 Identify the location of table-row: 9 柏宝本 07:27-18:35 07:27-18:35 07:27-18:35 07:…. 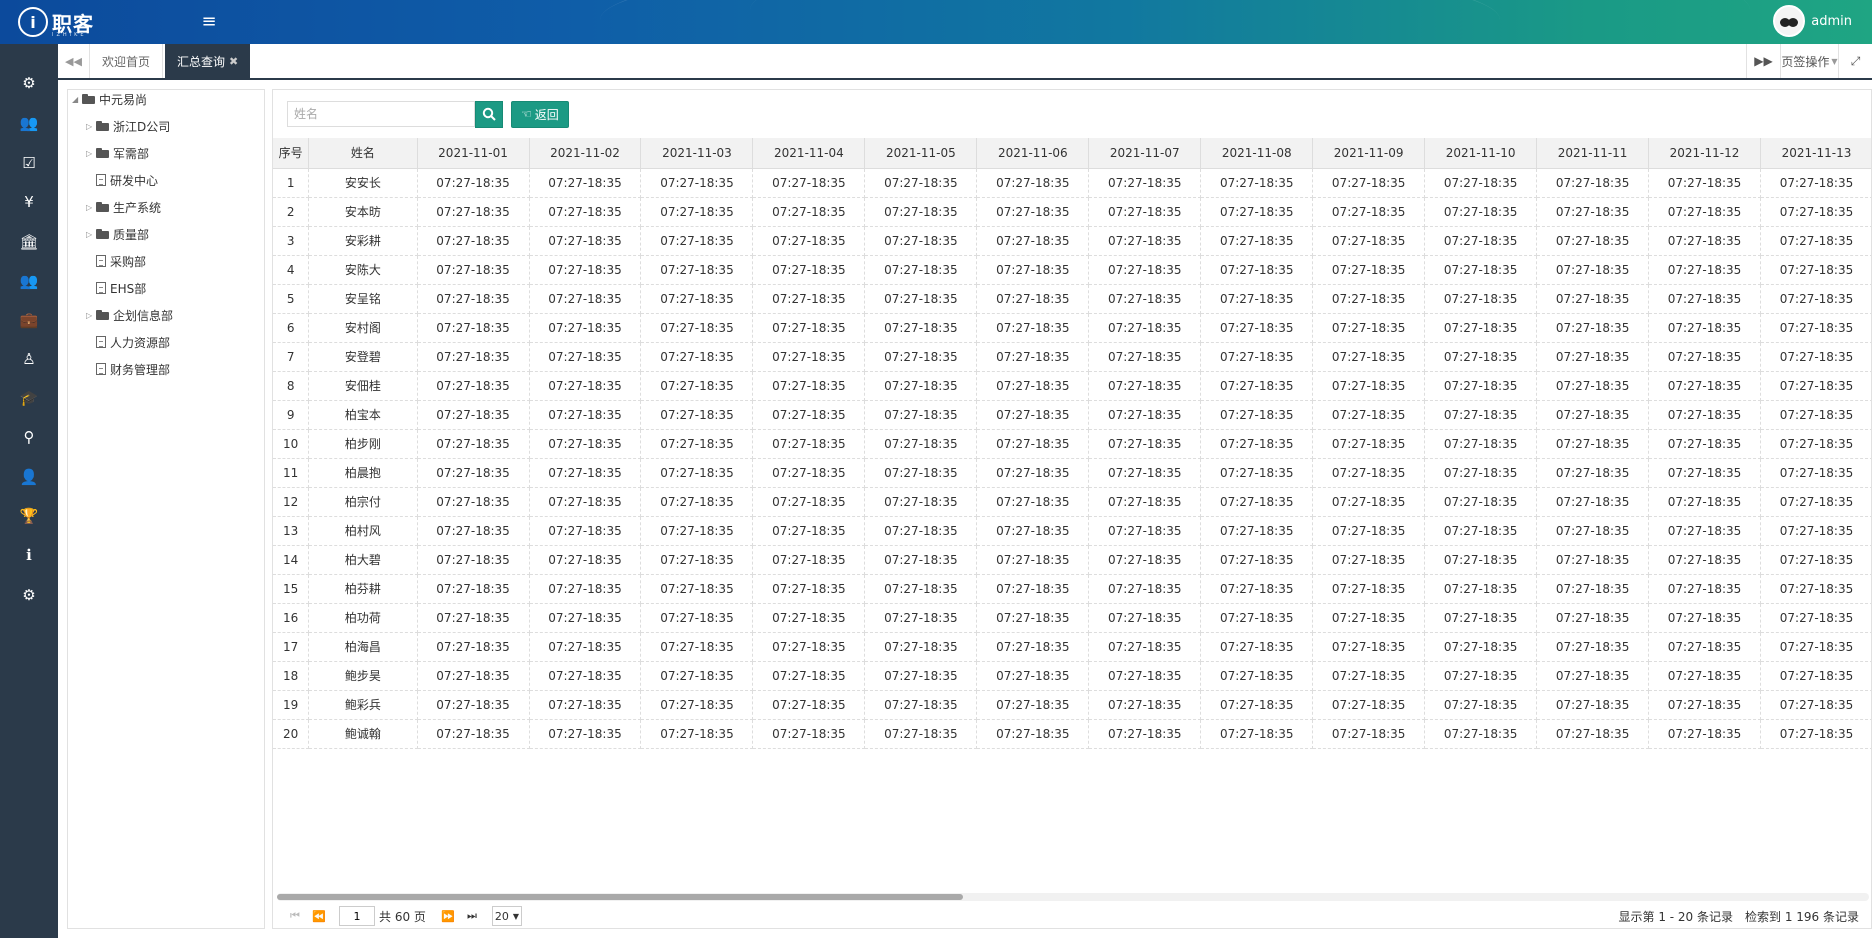
(1072, 415).